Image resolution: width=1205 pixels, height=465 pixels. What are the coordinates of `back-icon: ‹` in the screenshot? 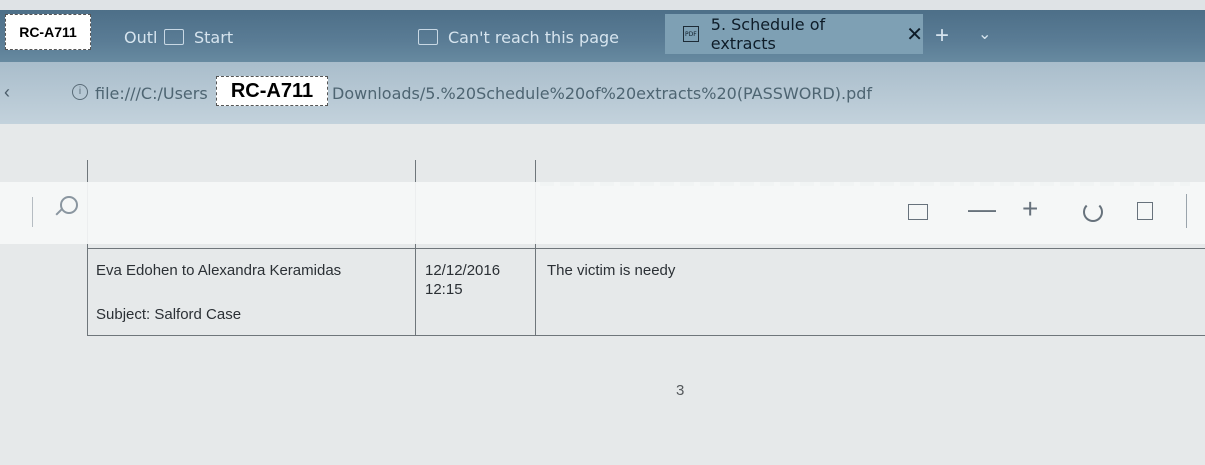 It's located at (7, 92).